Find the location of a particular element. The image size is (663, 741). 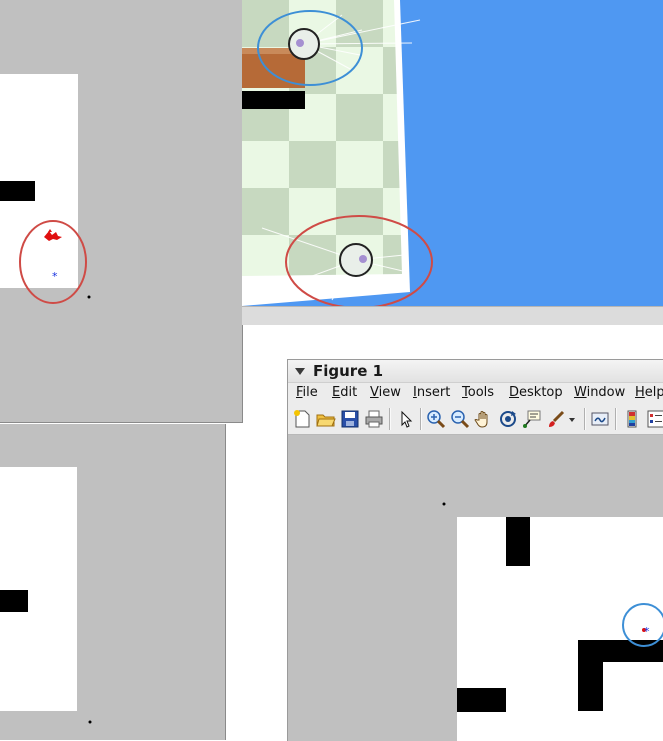

open-file-icon is located at coordinates (326, 419).